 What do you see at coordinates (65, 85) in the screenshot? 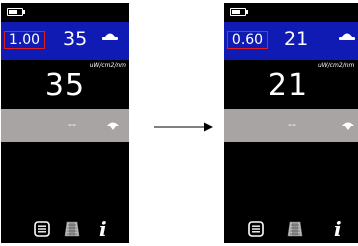
I see `main-reading: 35` at bounding box center [65, 85].